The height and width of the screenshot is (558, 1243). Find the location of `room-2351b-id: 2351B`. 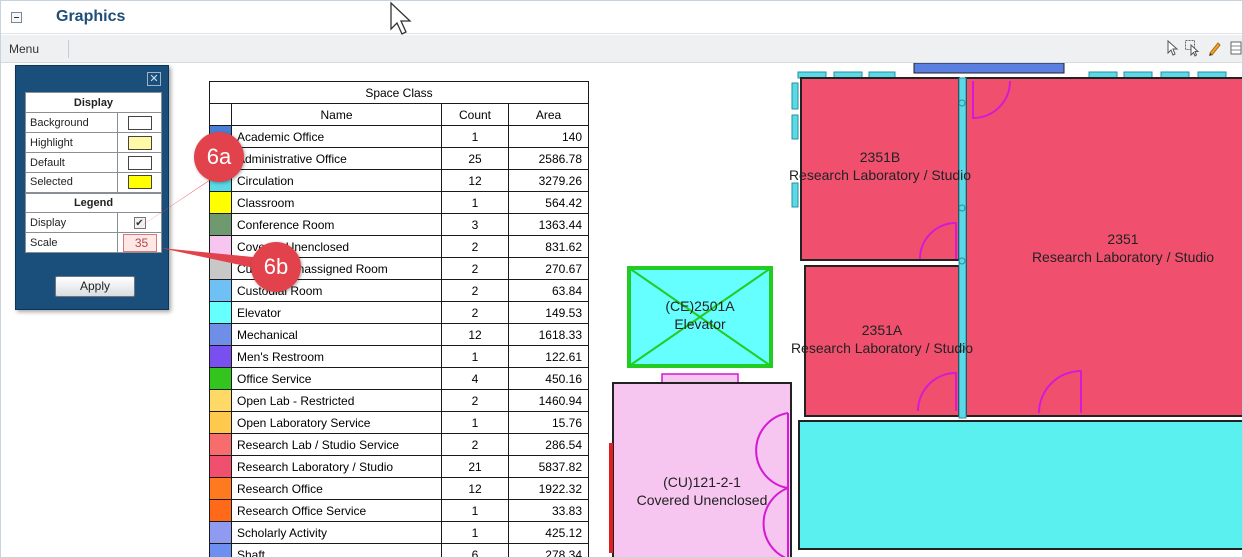

room-2351b-id: 2351B is located at coordinates (880, 157).